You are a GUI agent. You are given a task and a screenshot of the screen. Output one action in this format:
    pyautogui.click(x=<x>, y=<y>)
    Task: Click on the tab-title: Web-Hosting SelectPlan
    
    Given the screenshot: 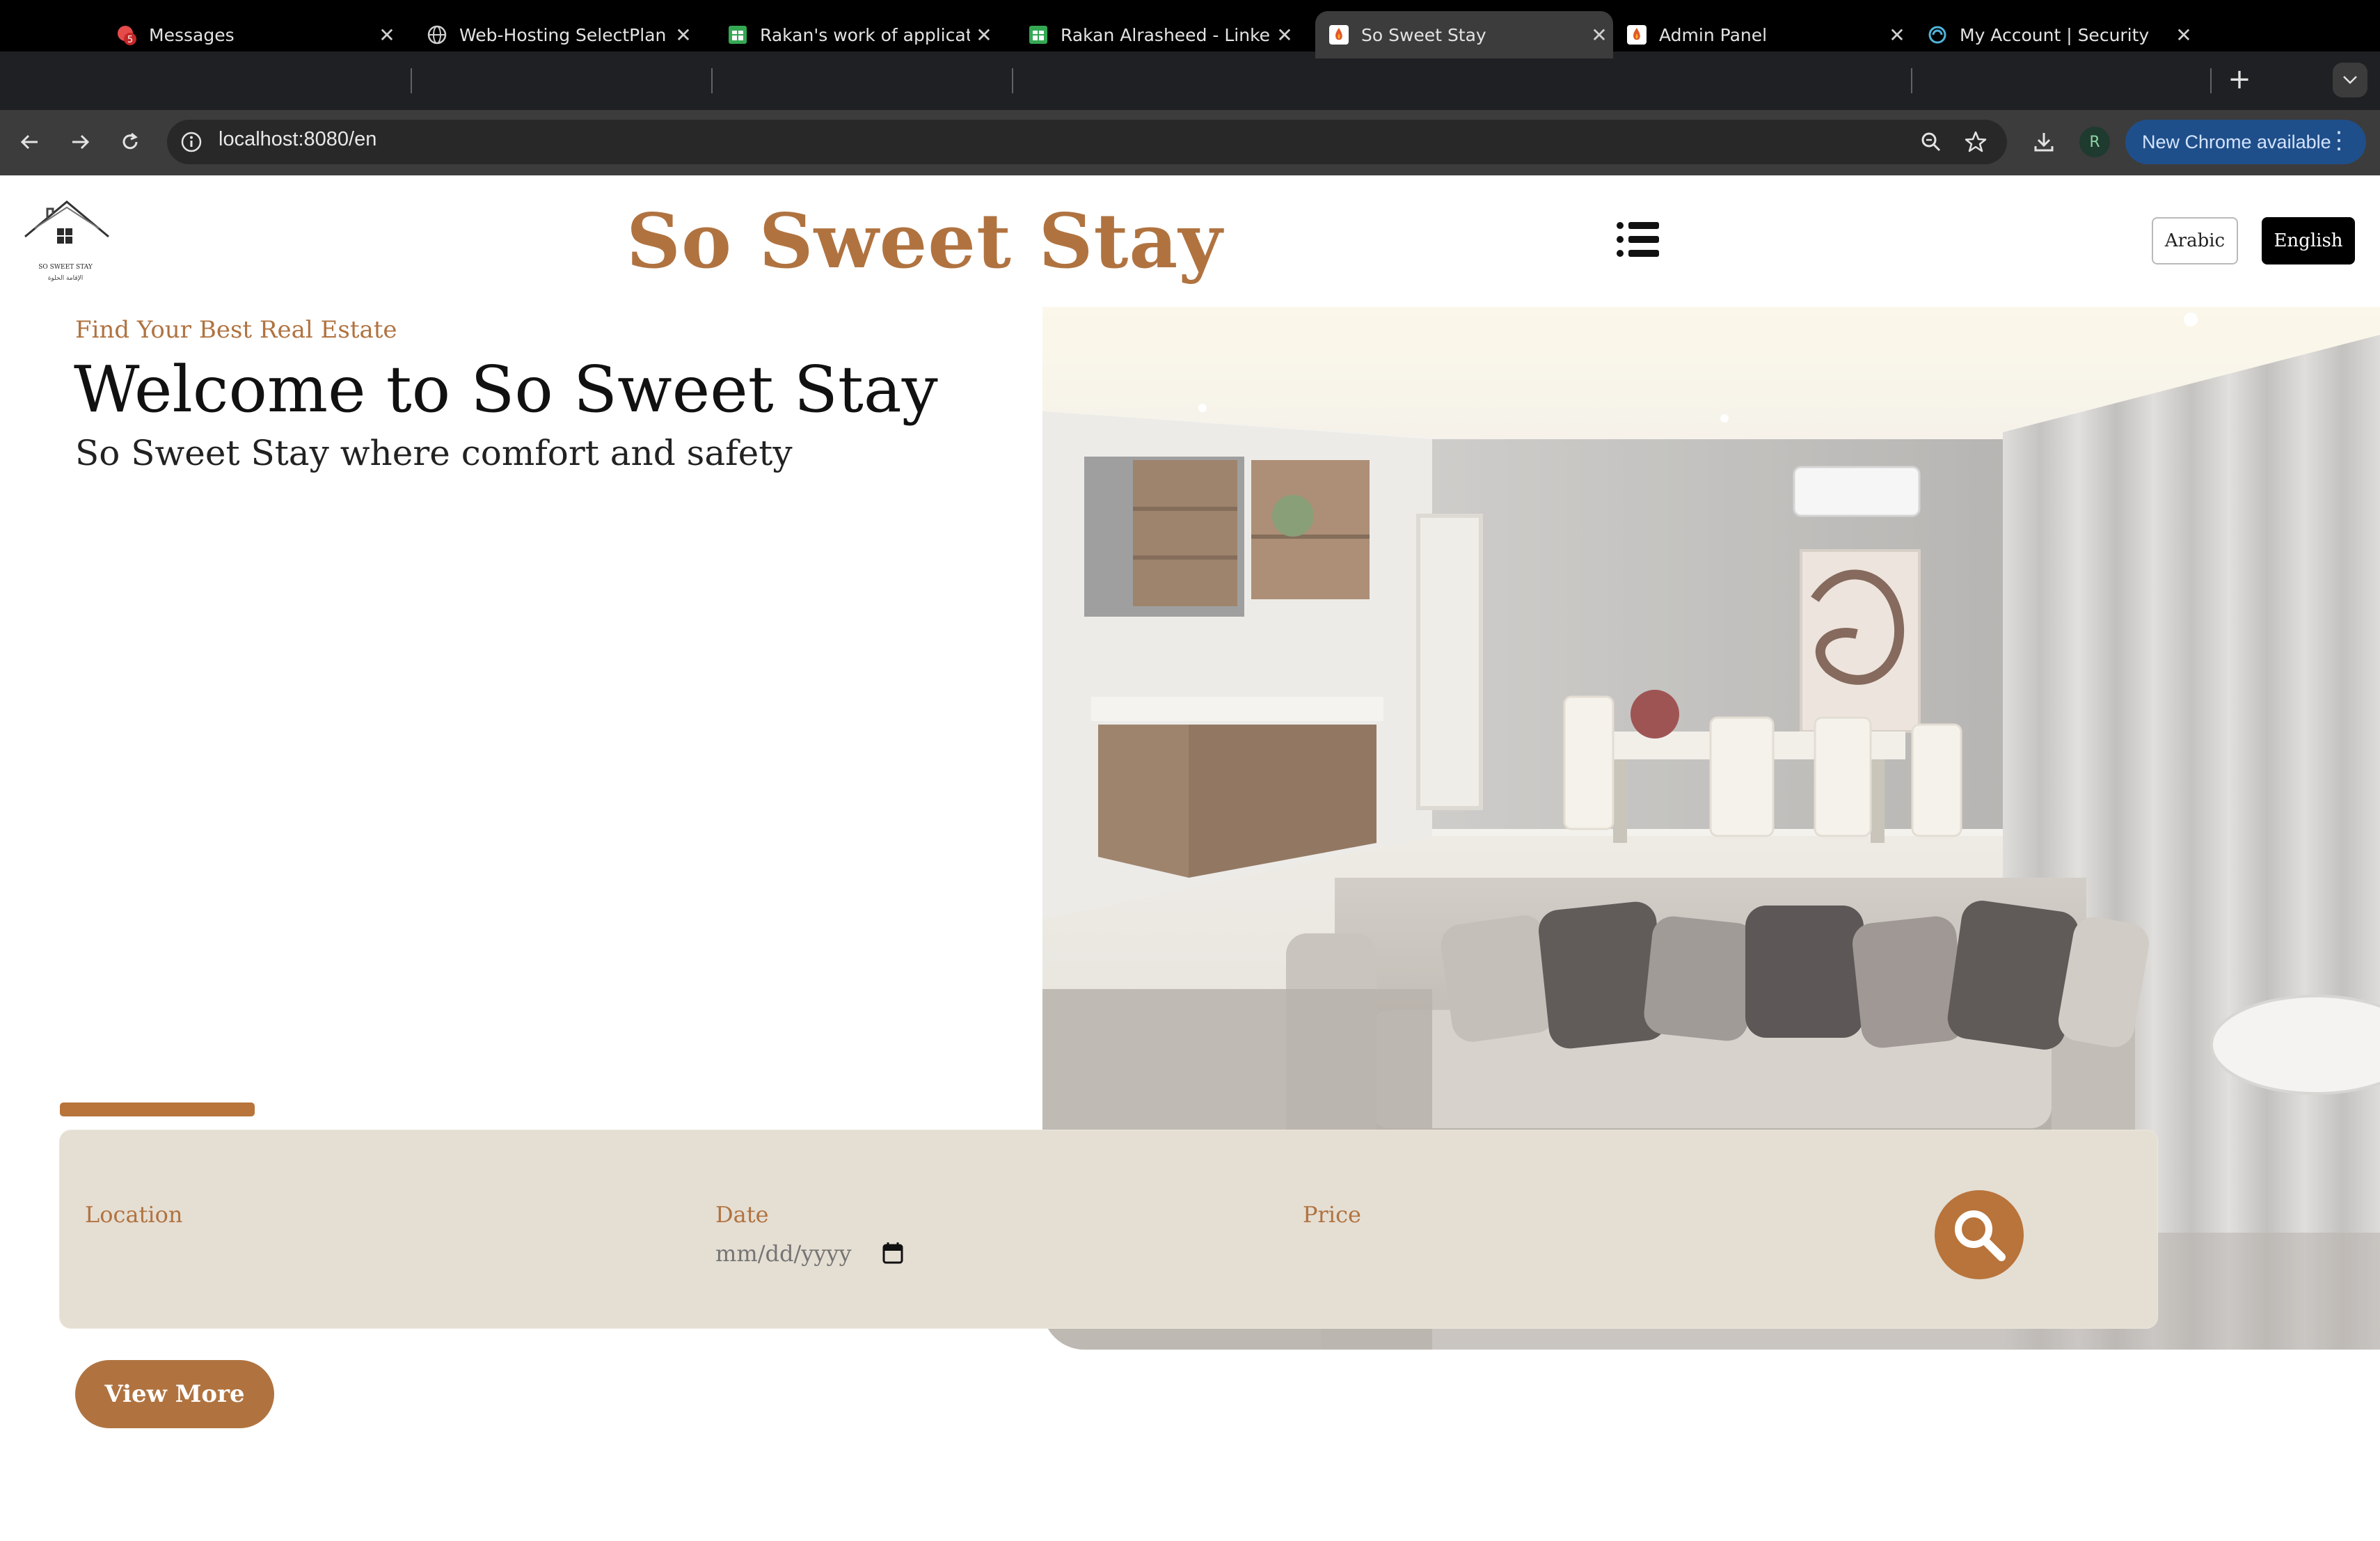 What is the action you would take?
    pyautogui.click(x=563, y=34)
    